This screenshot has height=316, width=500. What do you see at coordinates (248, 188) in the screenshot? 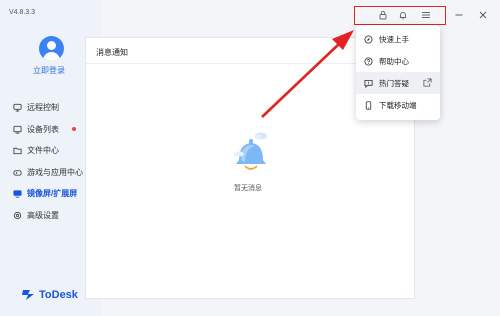
I see `empty-state-text: 暂无消息` at bounding box center [248, 188].